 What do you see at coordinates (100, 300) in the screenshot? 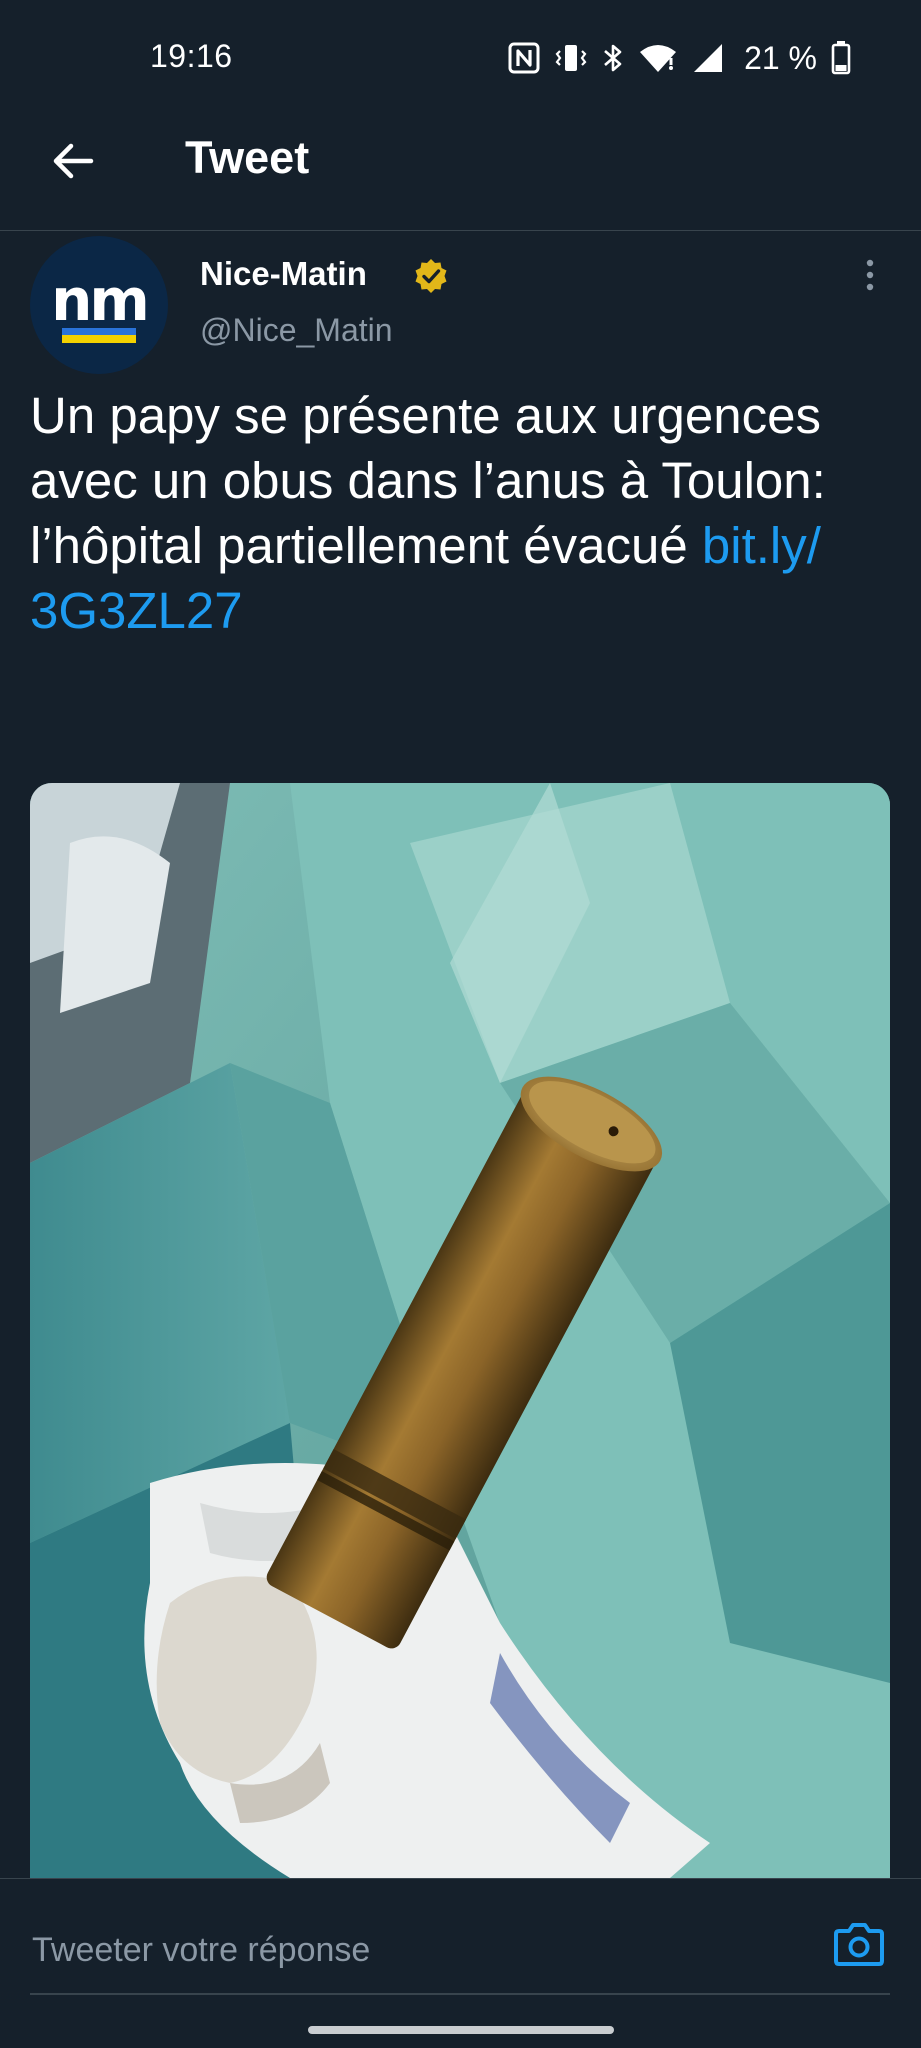
I see `avatar-logo-text: nm` at bounding box center [100, 300].